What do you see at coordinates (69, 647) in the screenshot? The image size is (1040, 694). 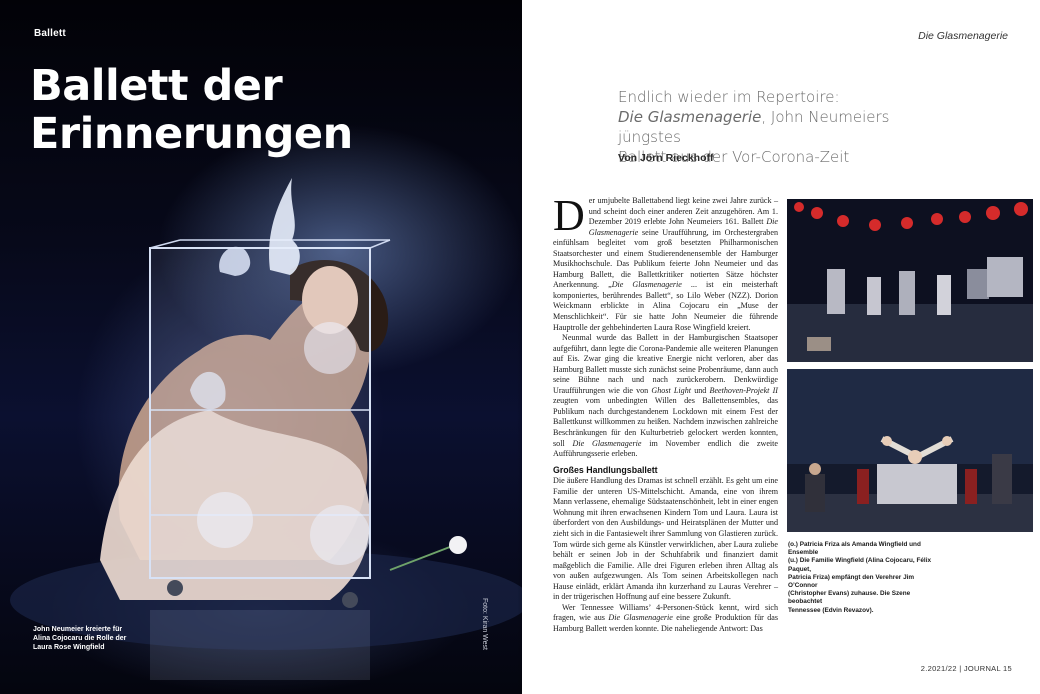 I see `caption-line: Laura Rose Wingfield` at bounding box center [69, 647].